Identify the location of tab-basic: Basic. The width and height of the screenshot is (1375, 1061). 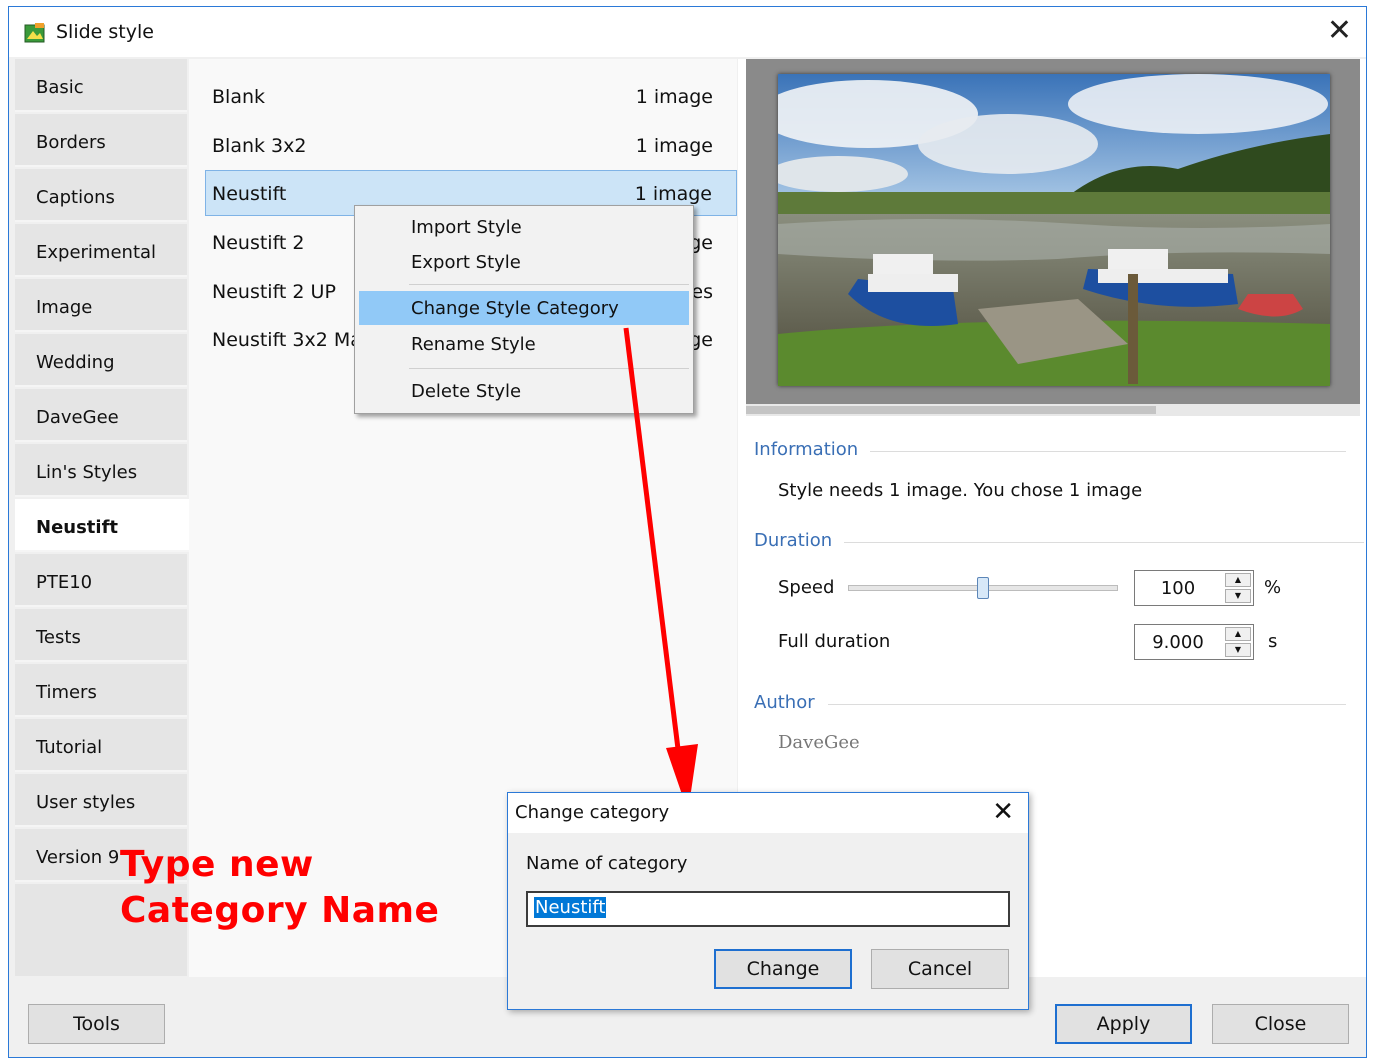
(101, 85).